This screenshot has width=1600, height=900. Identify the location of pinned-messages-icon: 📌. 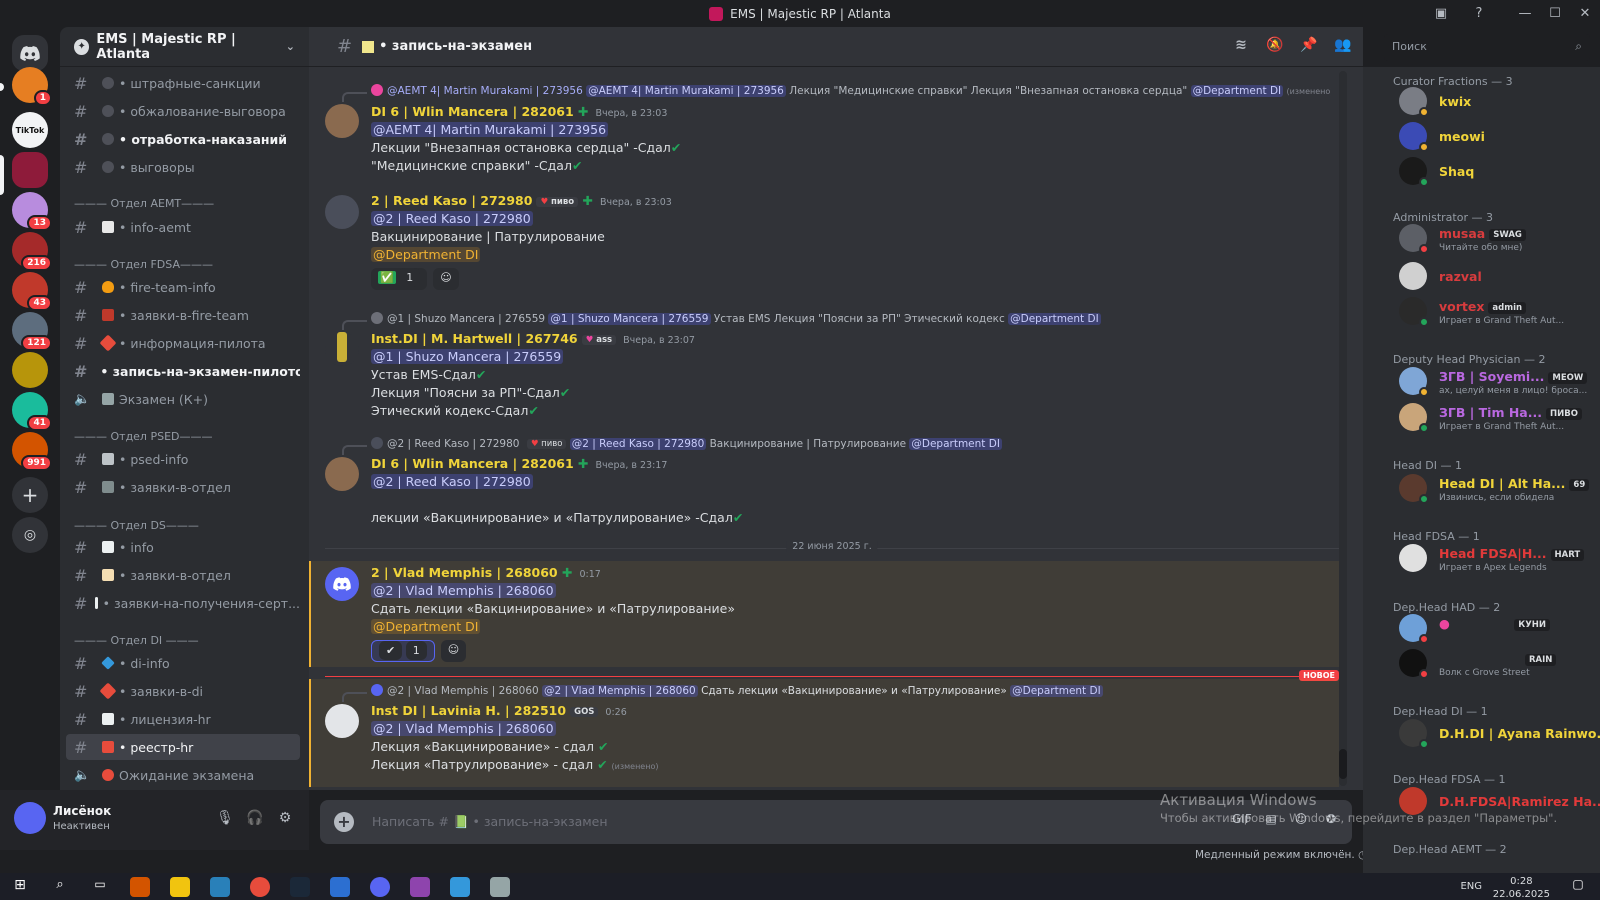
(1309, 47).